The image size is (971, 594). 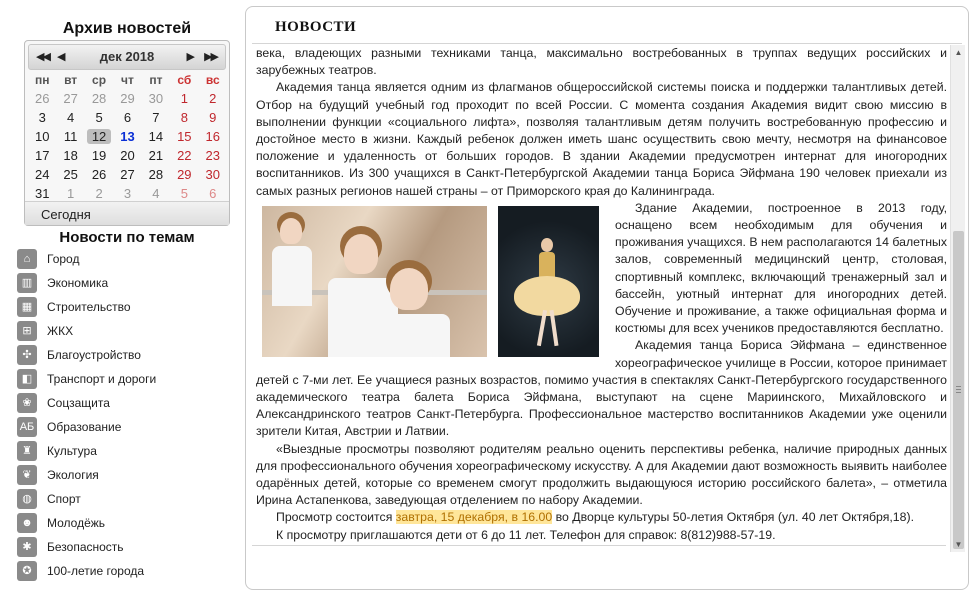 I want to click on topic-item-youth: ☻ Молодёжь, so click(x=127, y=523).